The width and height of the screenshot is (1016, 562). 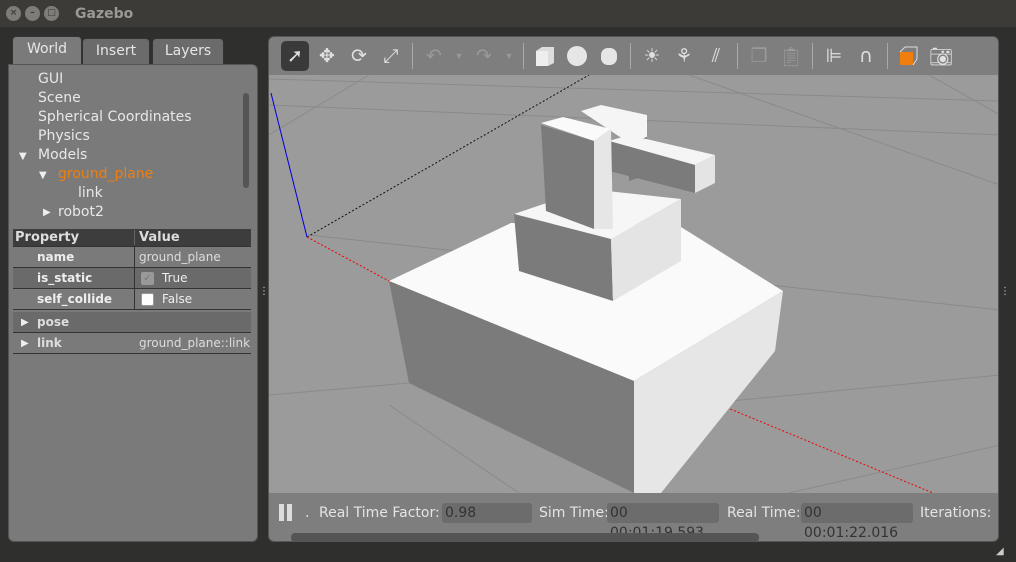 I want to click on align-icon: ⊫, so click(x=834, y=56).